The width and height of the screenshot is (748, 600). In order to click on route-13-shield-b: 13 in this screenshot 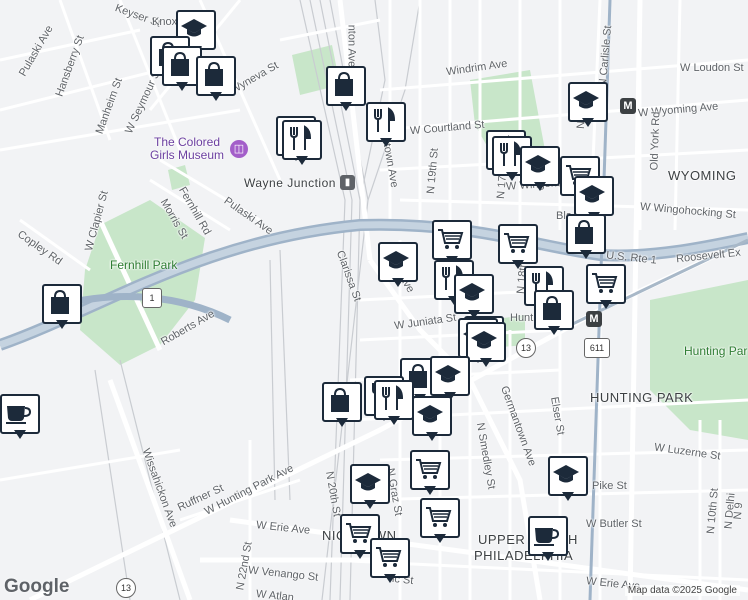, I will do `click(126, 588)`.